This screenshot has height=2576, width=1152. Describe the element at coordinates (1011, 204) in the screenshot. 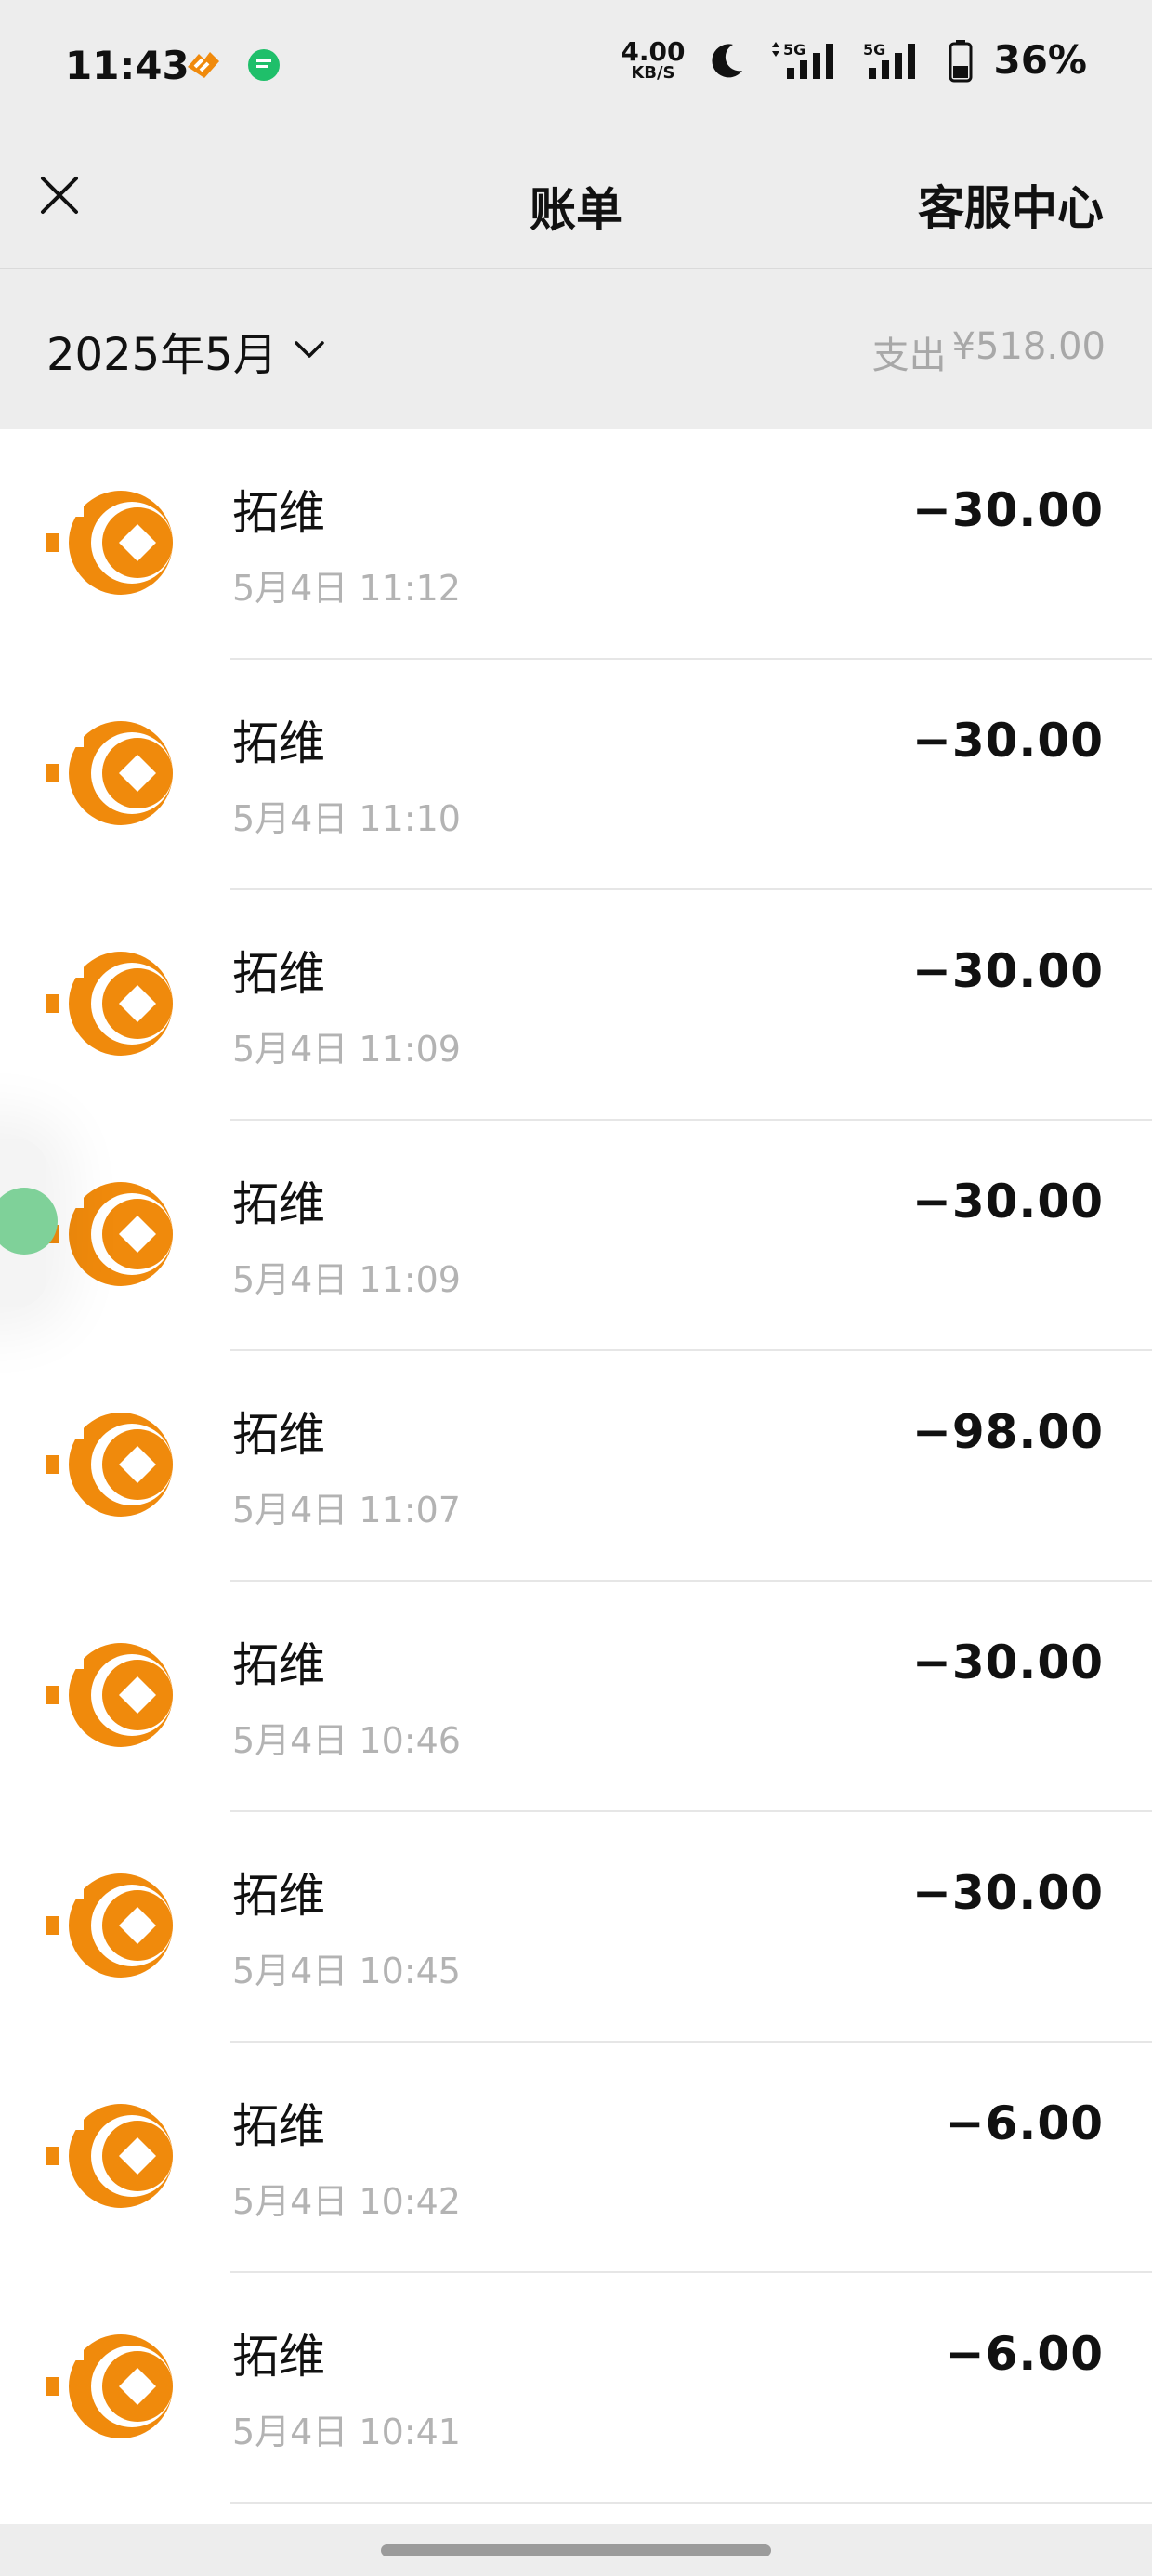

I see `customer-service-button: 客服中心` at that location.